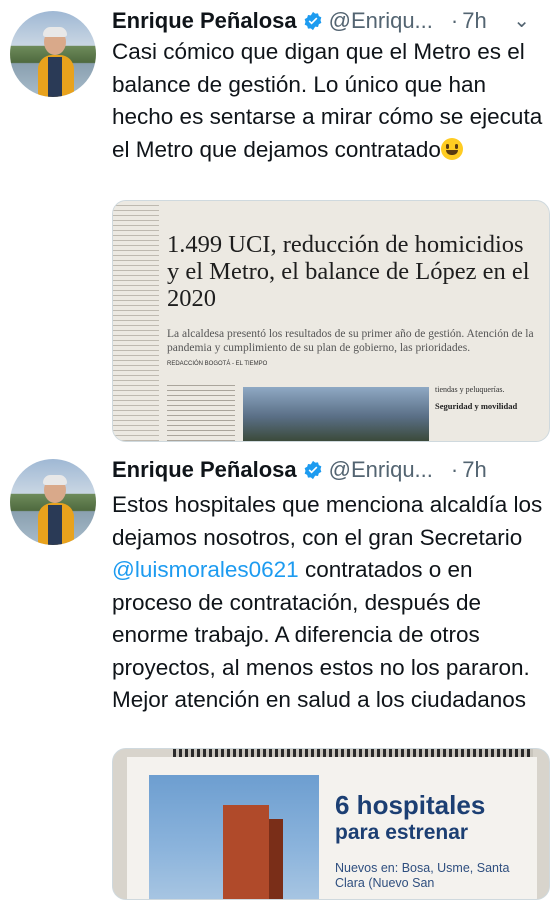  What do you see at coordinates (353, 753) in the screenshot?
I see `image-top-strip` at bounding box center [353, 753].